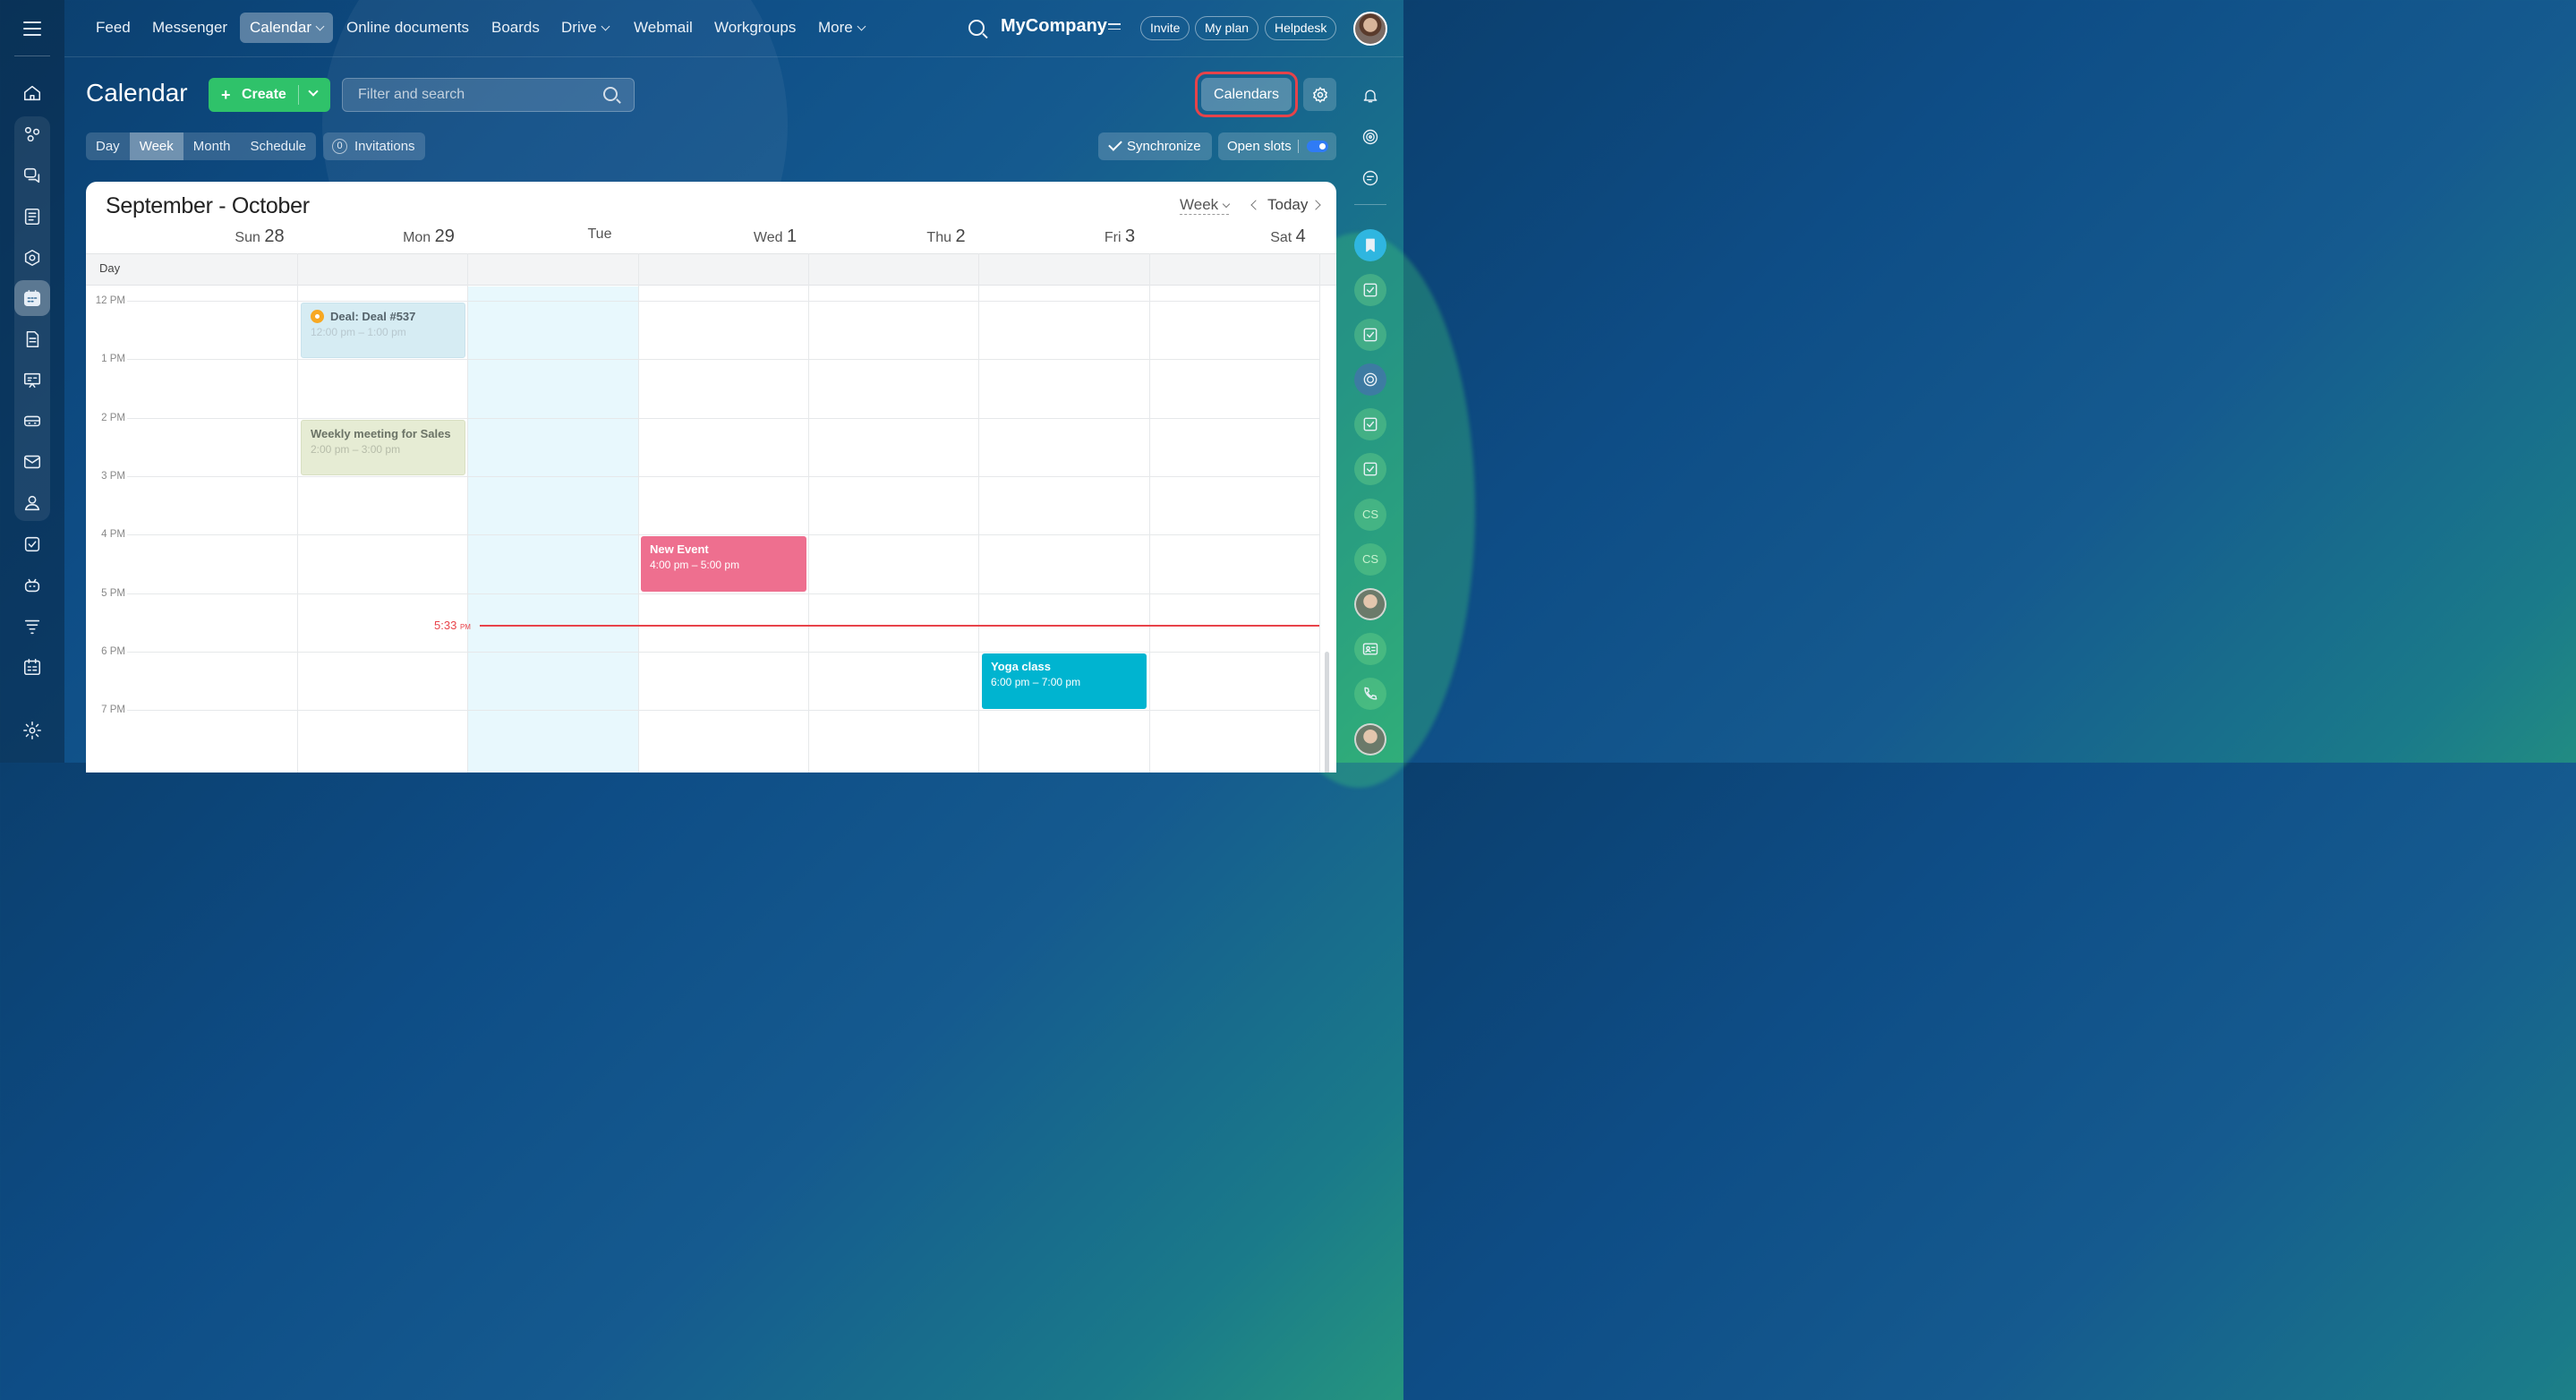  Describe the element at coordinates (269, 95) in the screenshot. I see `create-button: + Create` at that location.